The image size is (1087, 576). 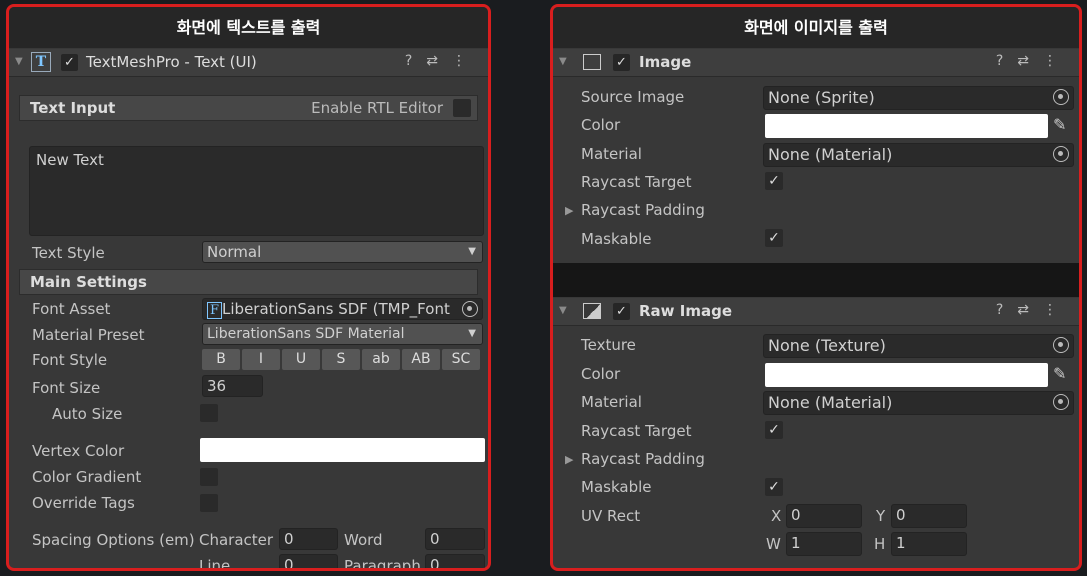 I want to click on main-settings-section: Main Settings, so click(x=248, y=282).